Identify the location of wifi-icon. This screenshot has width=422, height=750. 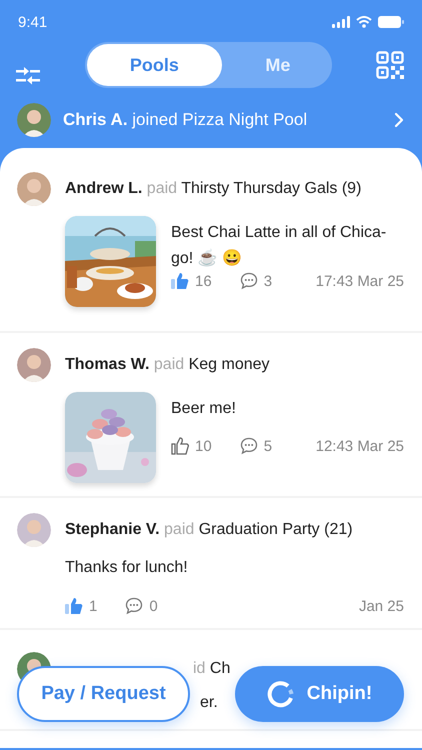
(364, 22).